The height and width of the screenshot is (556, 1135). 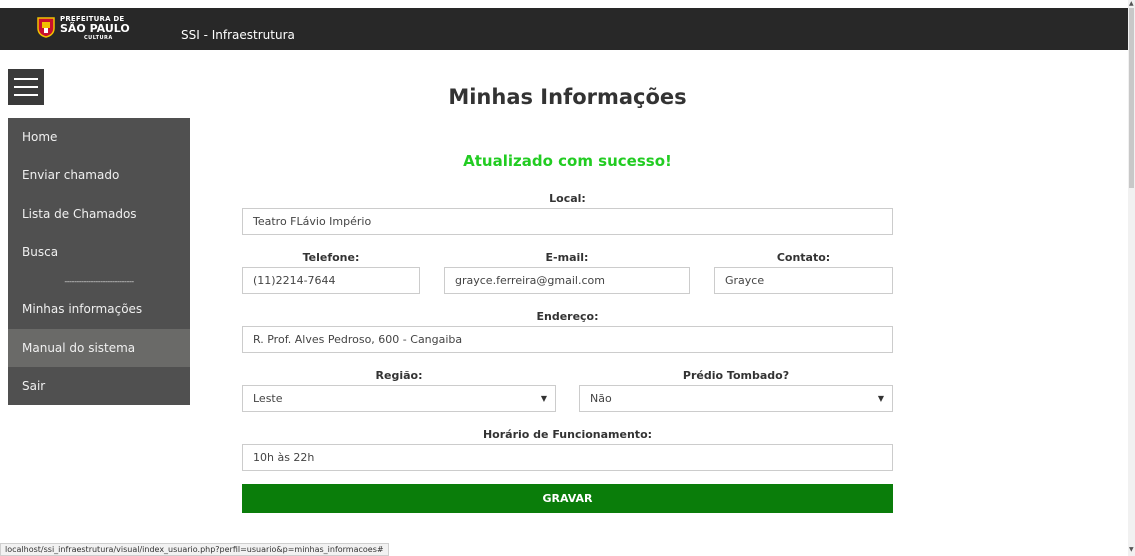 I want to click on logo-line3: CULTURA, so click(x=98, y=38).